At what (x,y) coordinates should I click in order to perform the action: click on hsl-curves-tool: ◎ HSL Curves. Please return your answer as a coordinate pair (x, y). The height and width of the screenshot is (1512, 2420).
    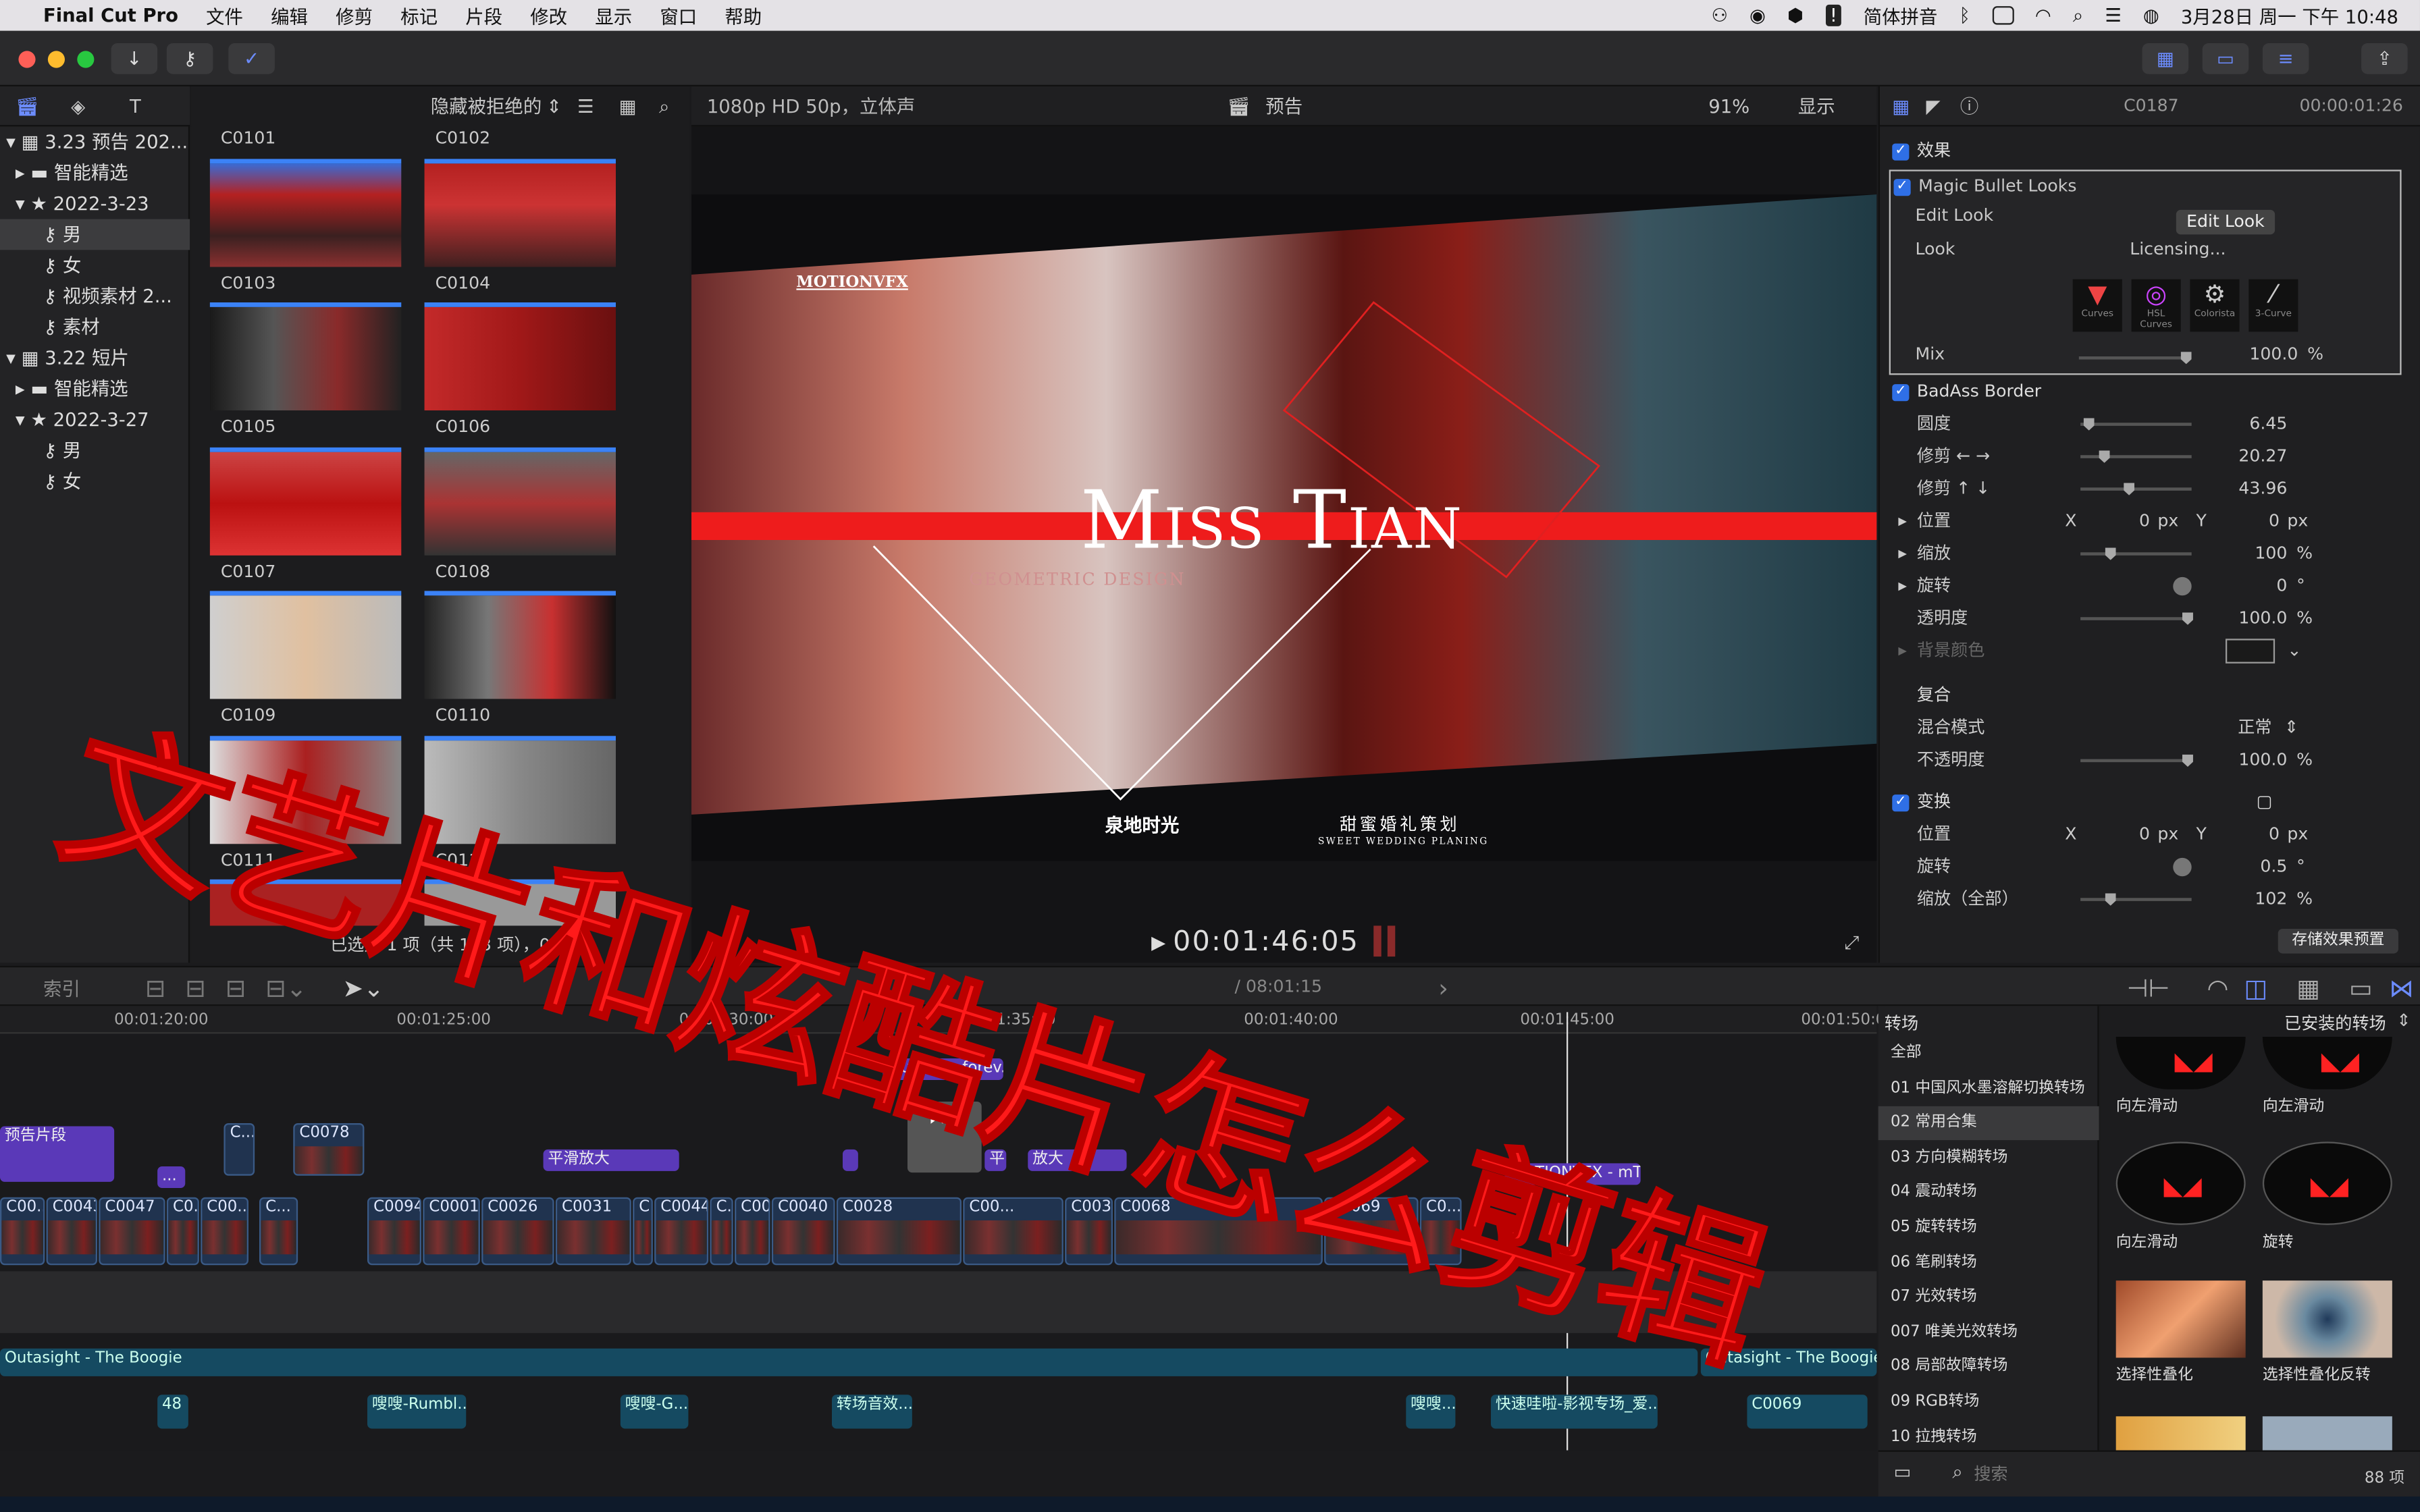
    Looking at the image, I should click on (2156, 305).